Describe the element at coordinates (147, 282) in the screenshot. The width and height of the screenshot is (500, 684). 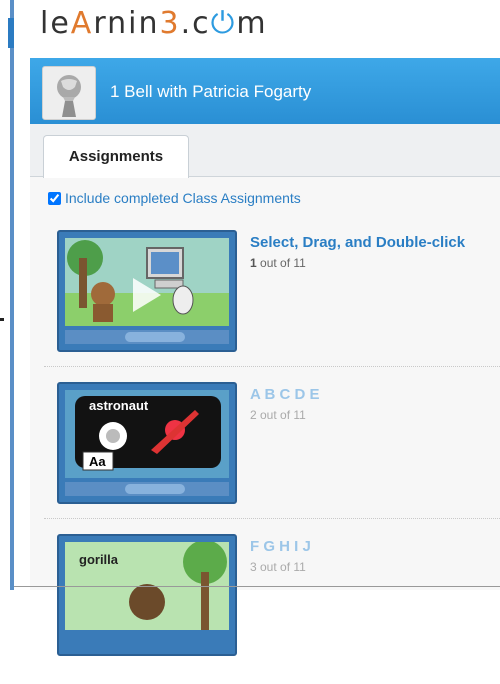
I see `video-thumbnail-image` at that location.